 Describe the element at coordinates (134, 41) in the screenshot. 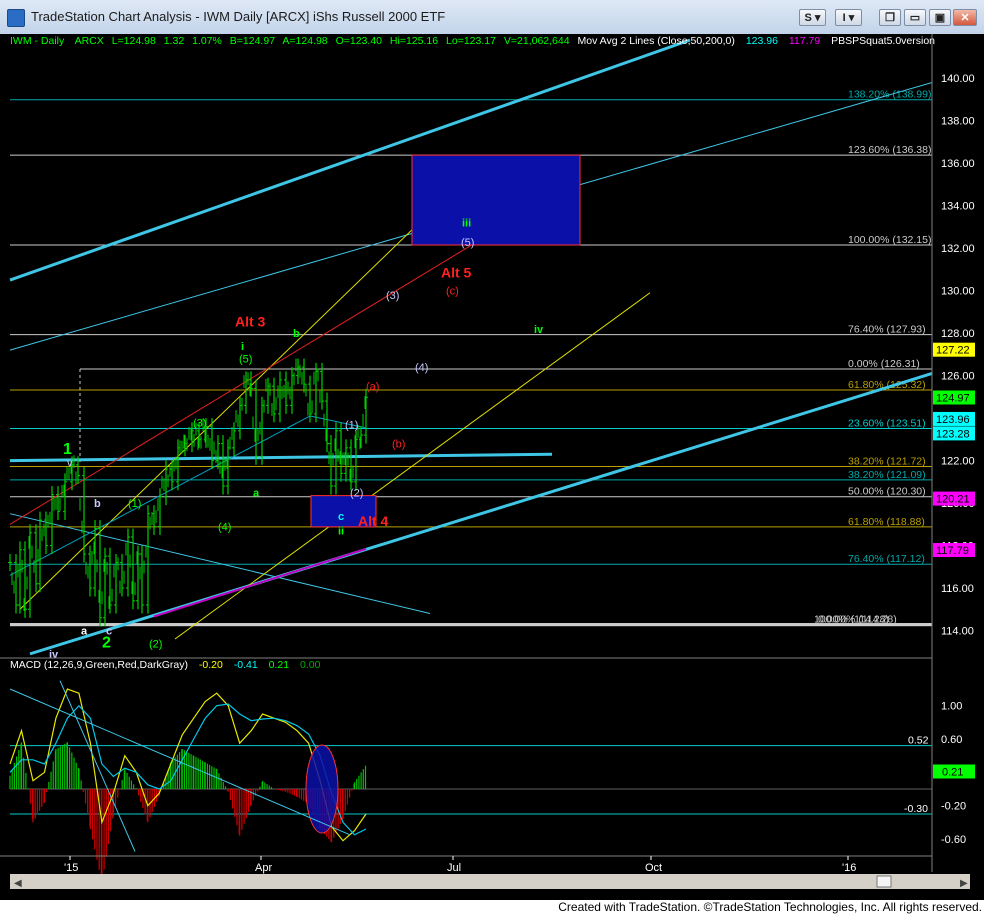

I see `header-last: L=124.98` at that location.